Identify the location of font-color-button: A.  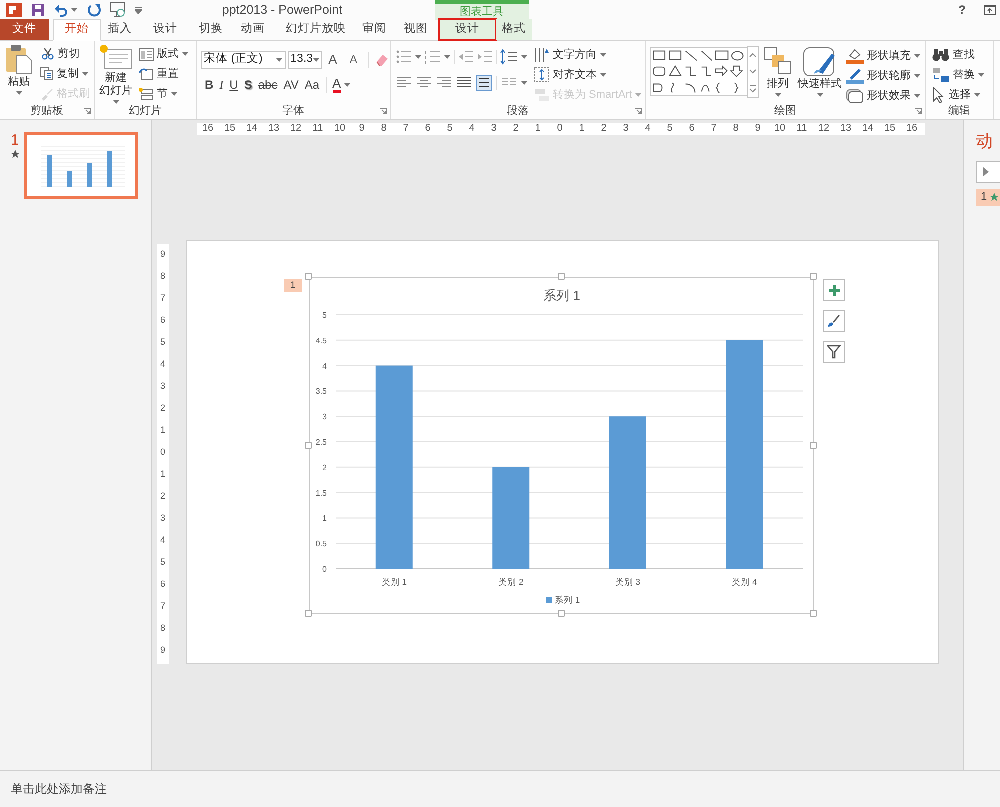
(337, 84).